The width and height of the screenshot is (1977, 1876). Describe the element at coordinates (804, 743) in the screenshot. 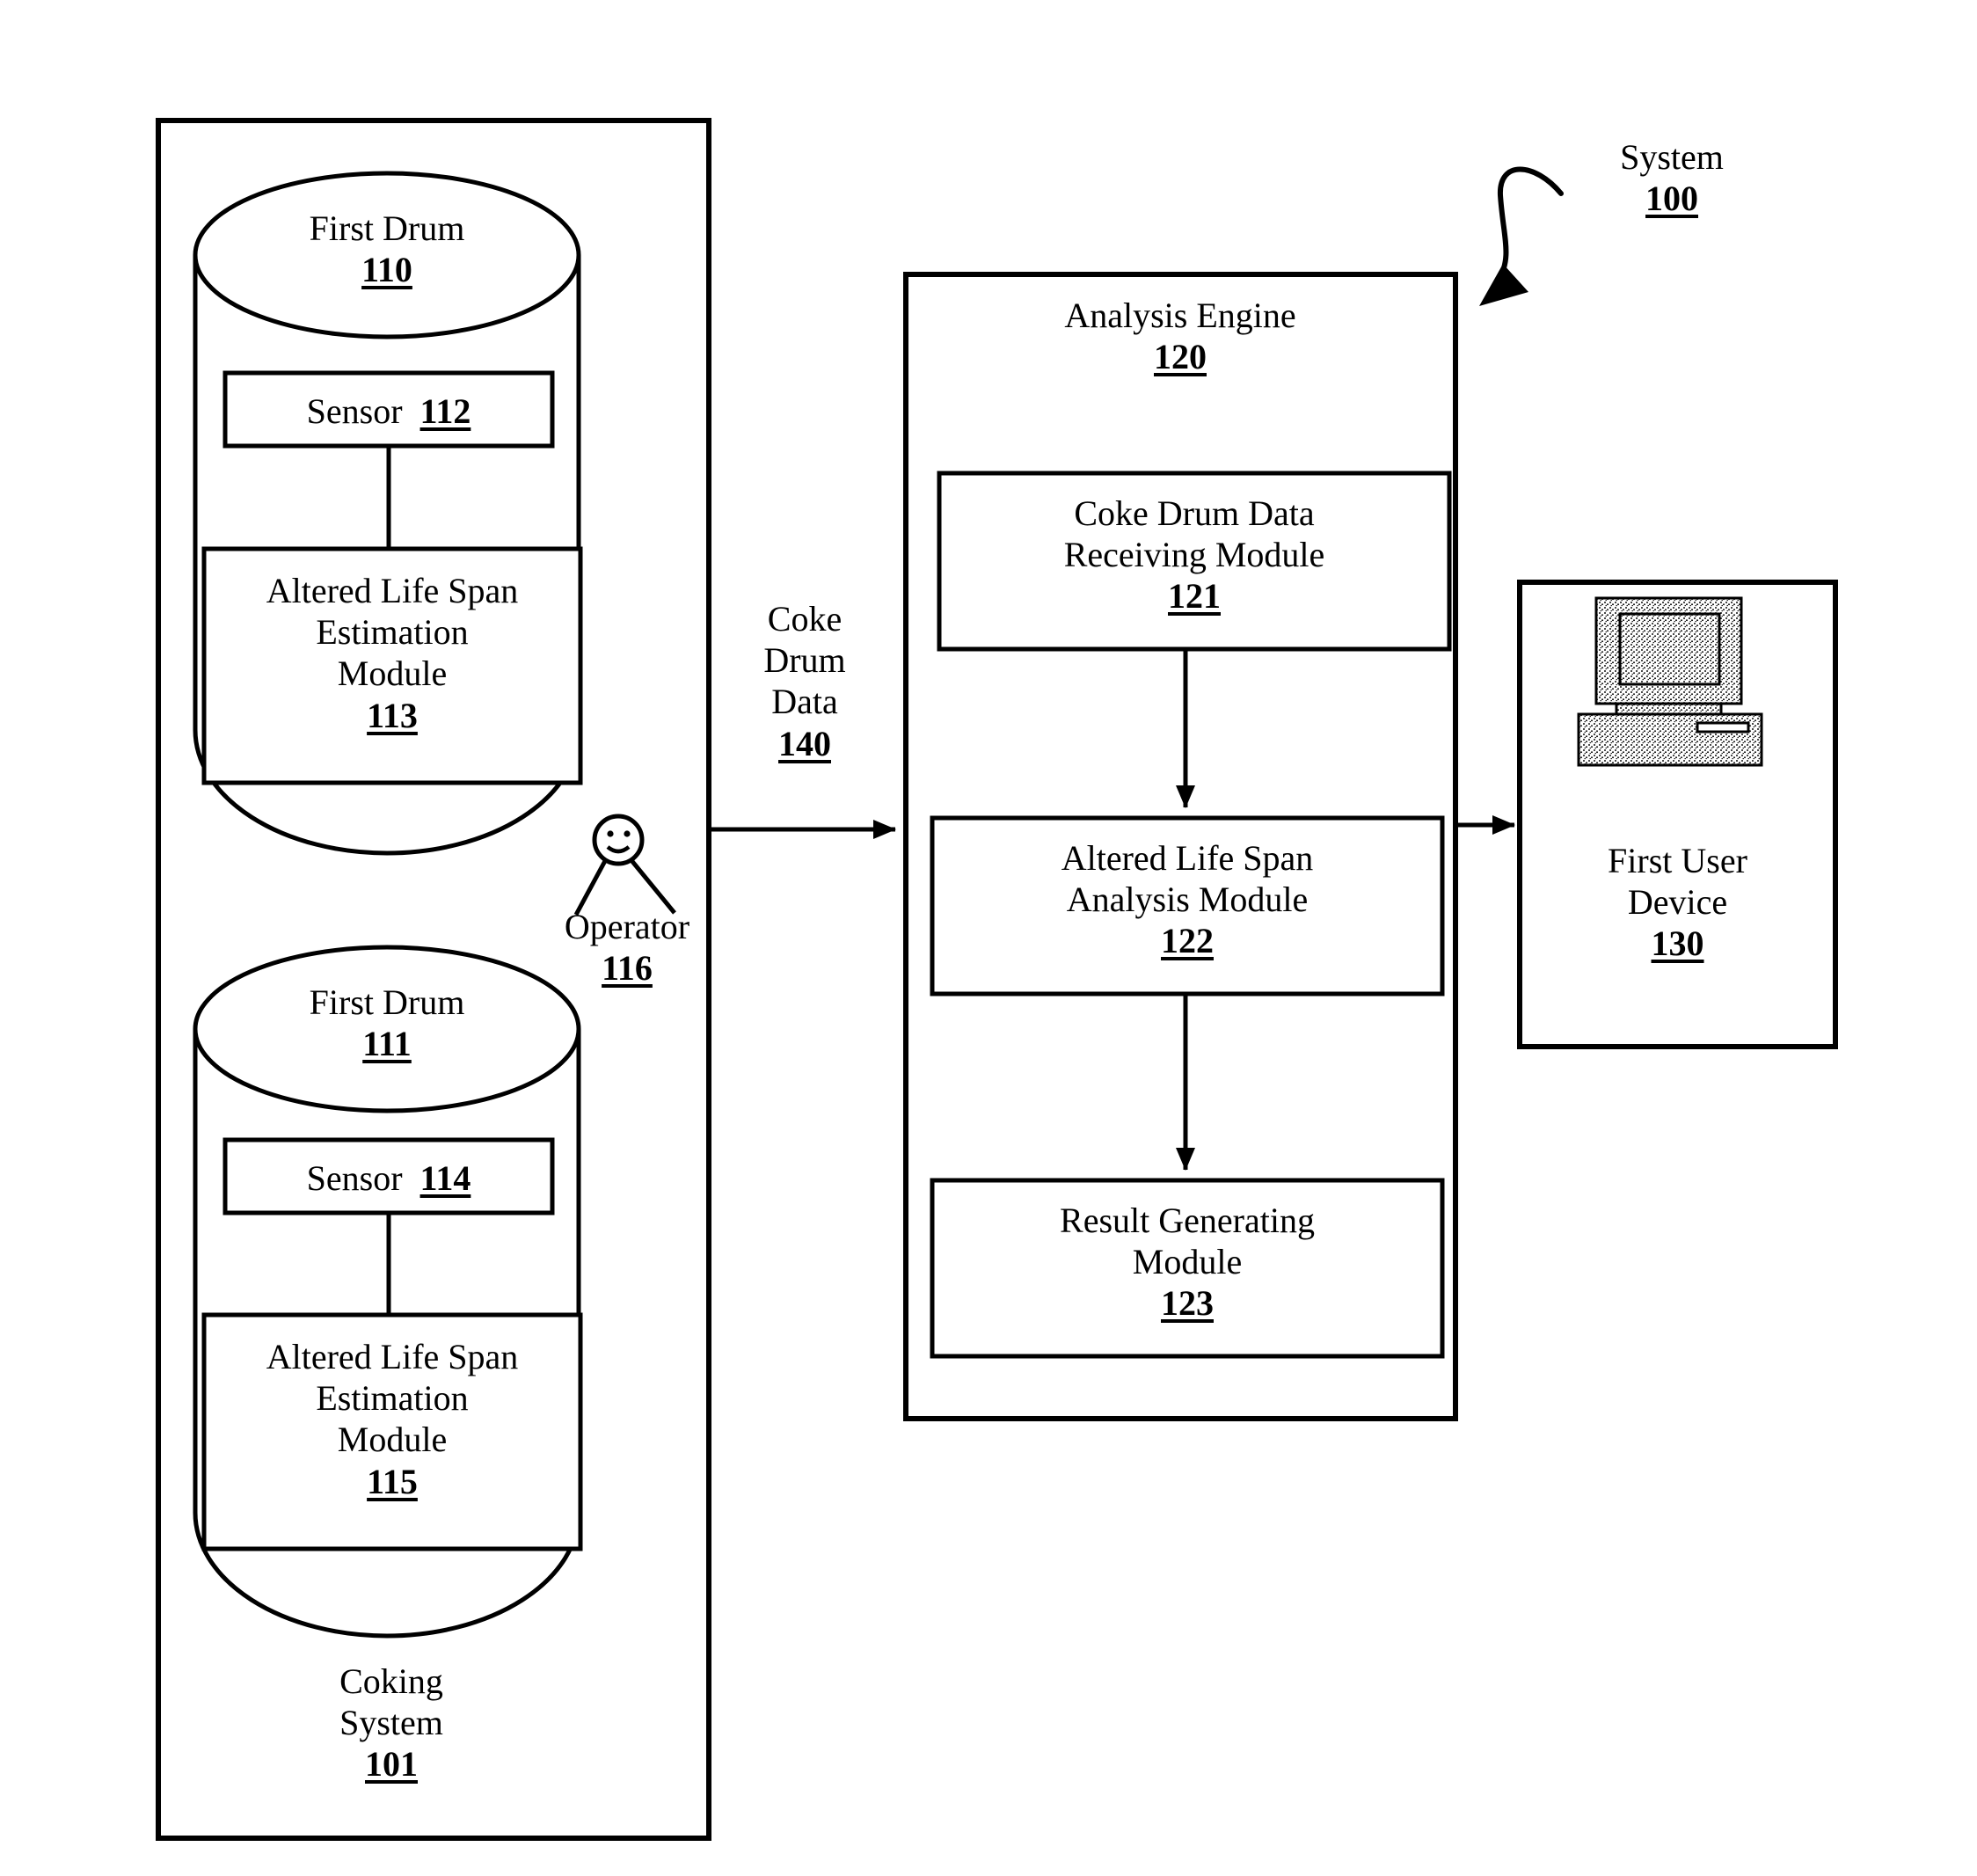

I see `coke-drum-data-ref: 140` at that location.